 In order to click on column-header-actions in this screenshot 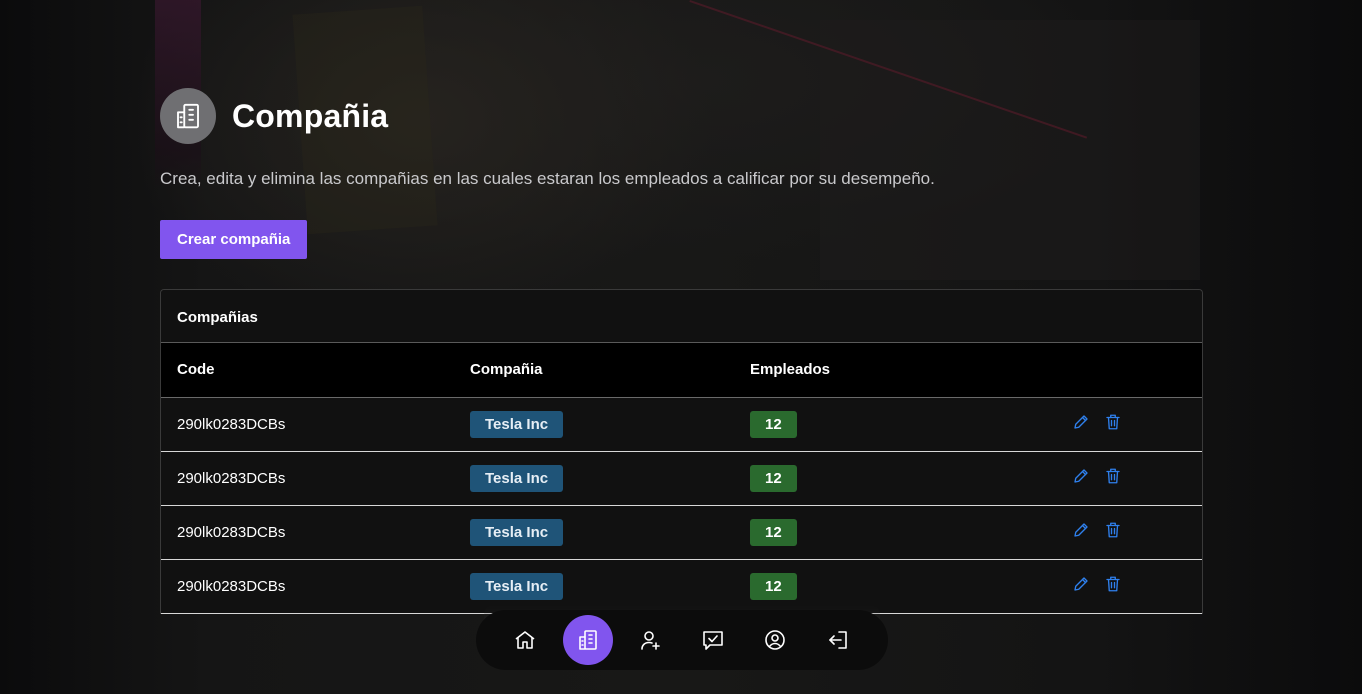, I will do `click(1126, 370)`.